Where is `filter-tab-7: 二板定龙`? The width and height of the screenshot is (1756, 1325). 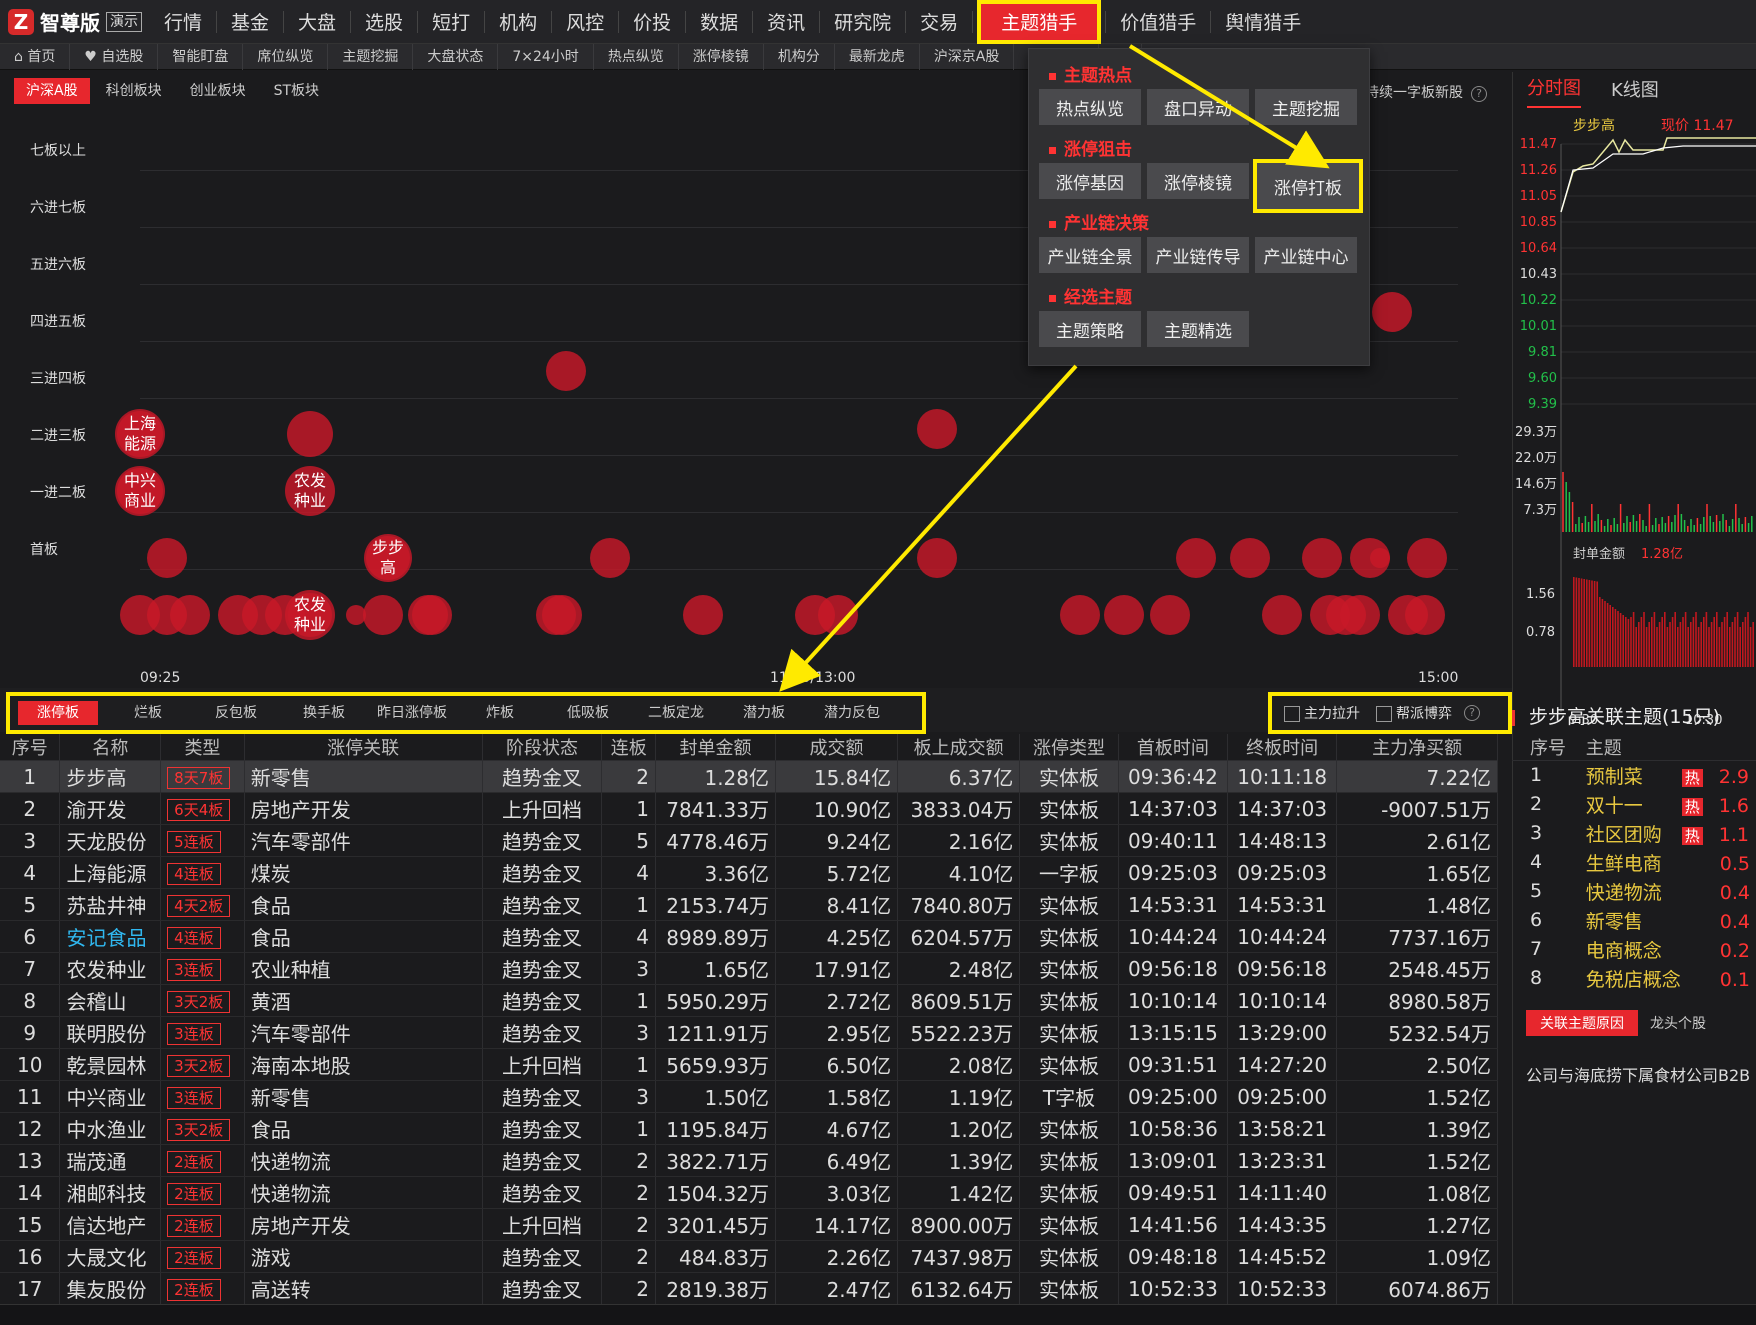 filter-tab-7: 二板定龙 is located at coordinates (676, 713).